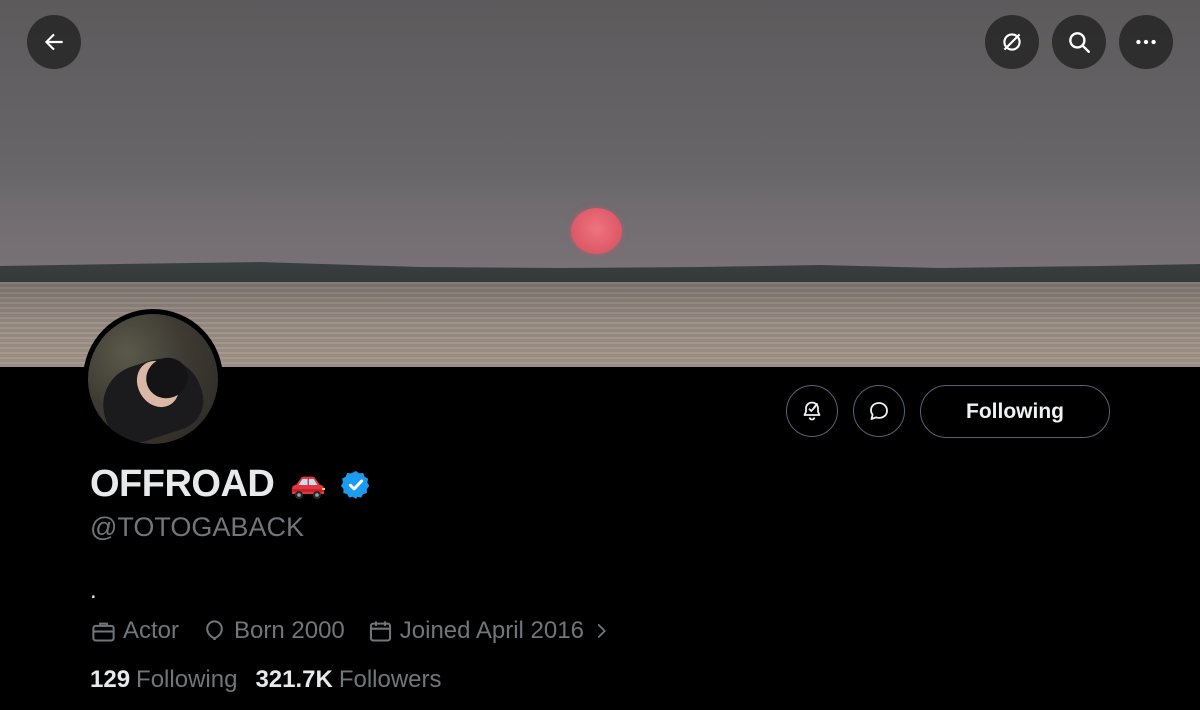  I want to click on translate-off-icon, so click(1012, 42).